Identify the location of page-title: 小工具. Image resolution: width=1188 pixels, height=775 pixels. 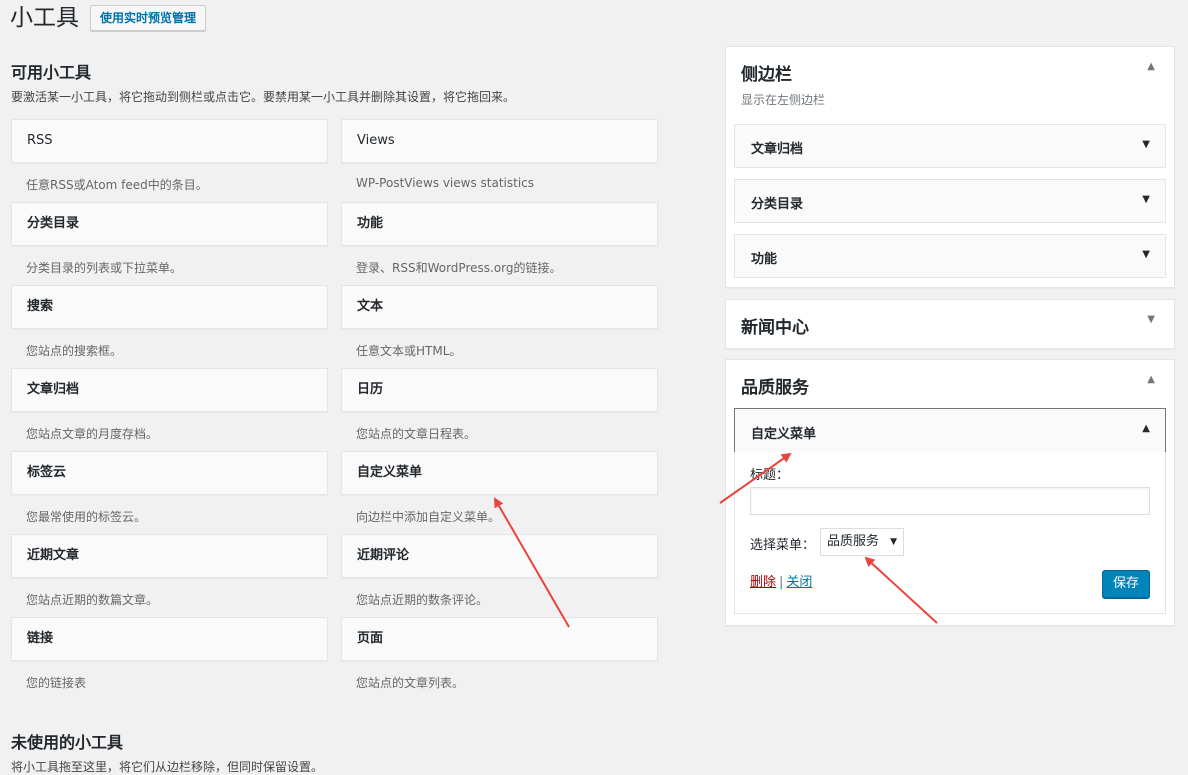
(44, 18).